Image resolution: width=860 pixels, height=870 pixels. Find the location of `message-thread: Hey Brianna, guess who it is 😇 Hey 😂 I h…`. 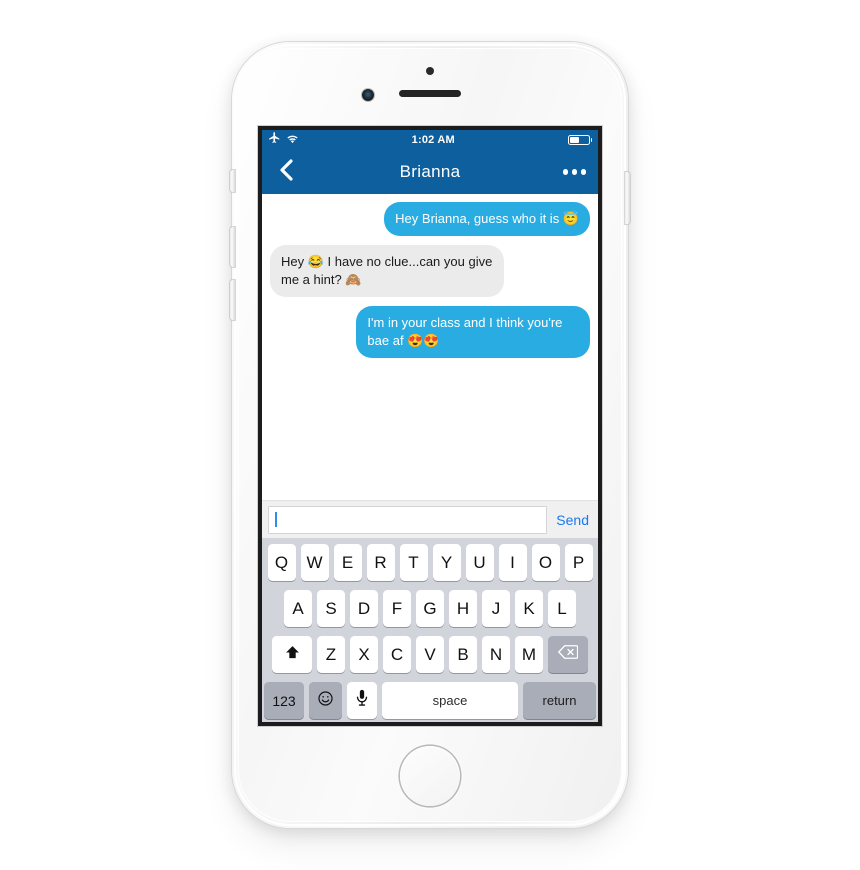

message-thread: Hey Brianna, guess who it is 😇 Hey 😂 I h… is located at coordinates (430, 347).